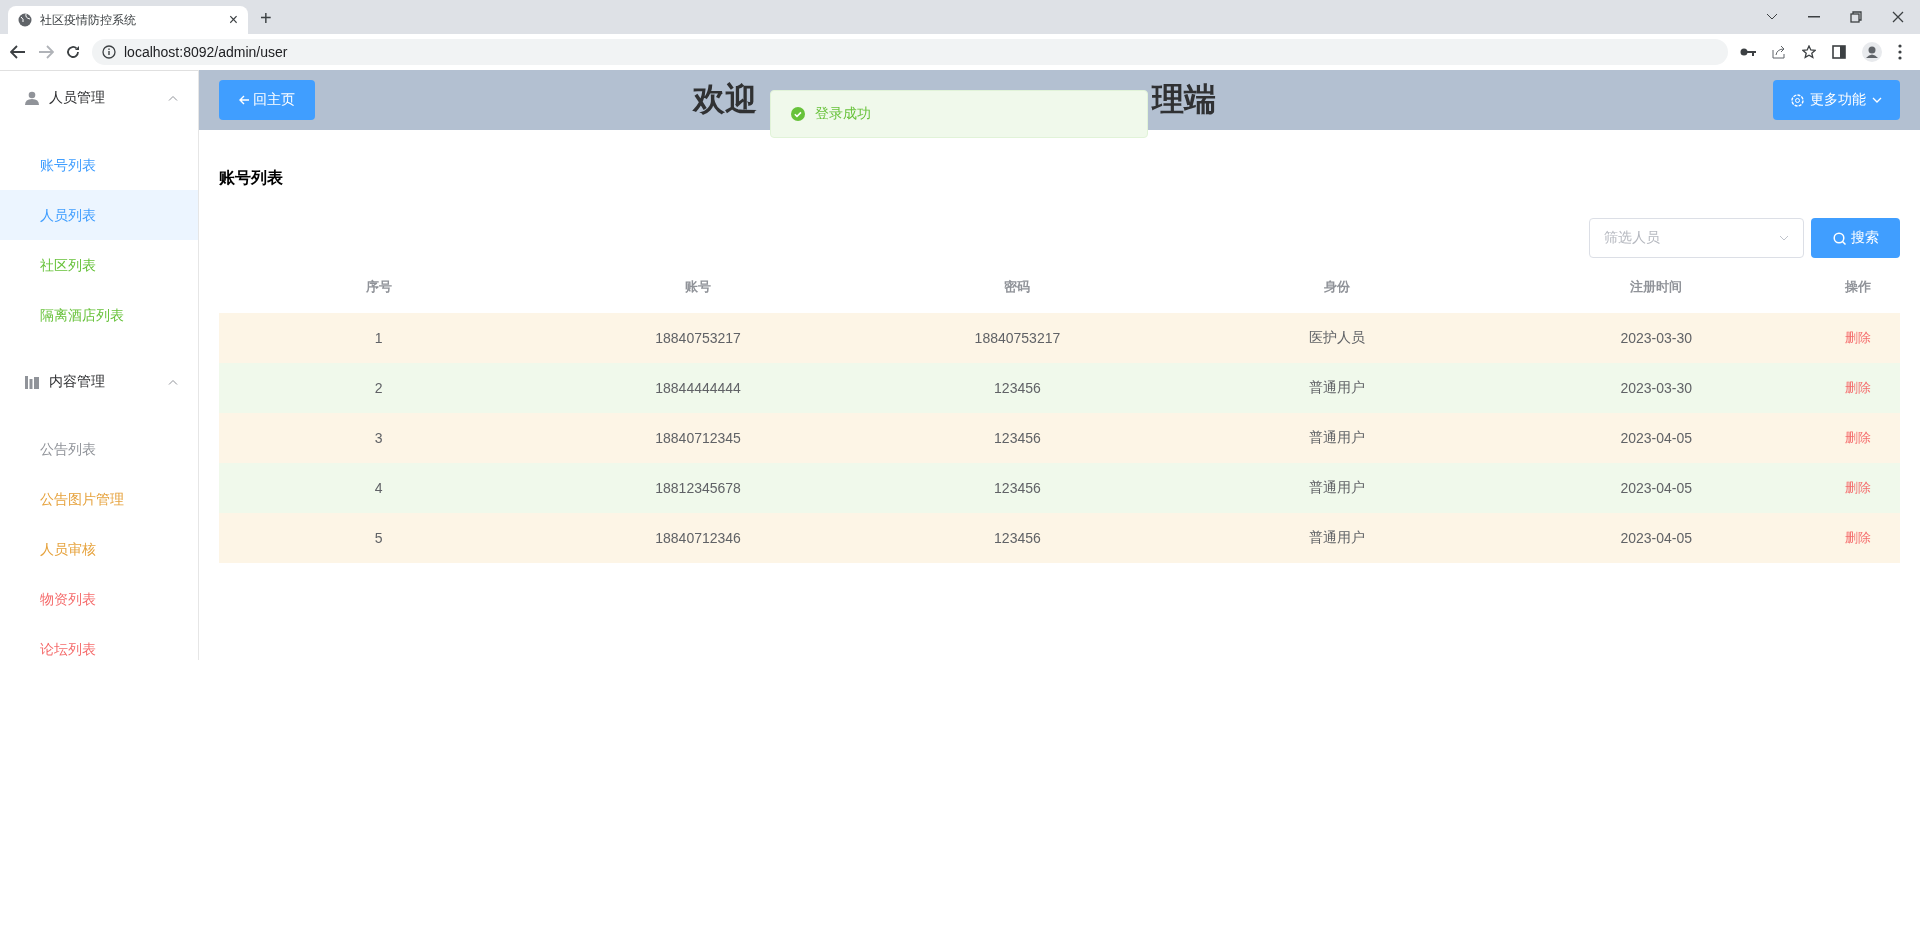  What do you see at coordinates (1857, 286) in the screenshot?
I see `column-header: 操作` at bounding box center [1857, 286].